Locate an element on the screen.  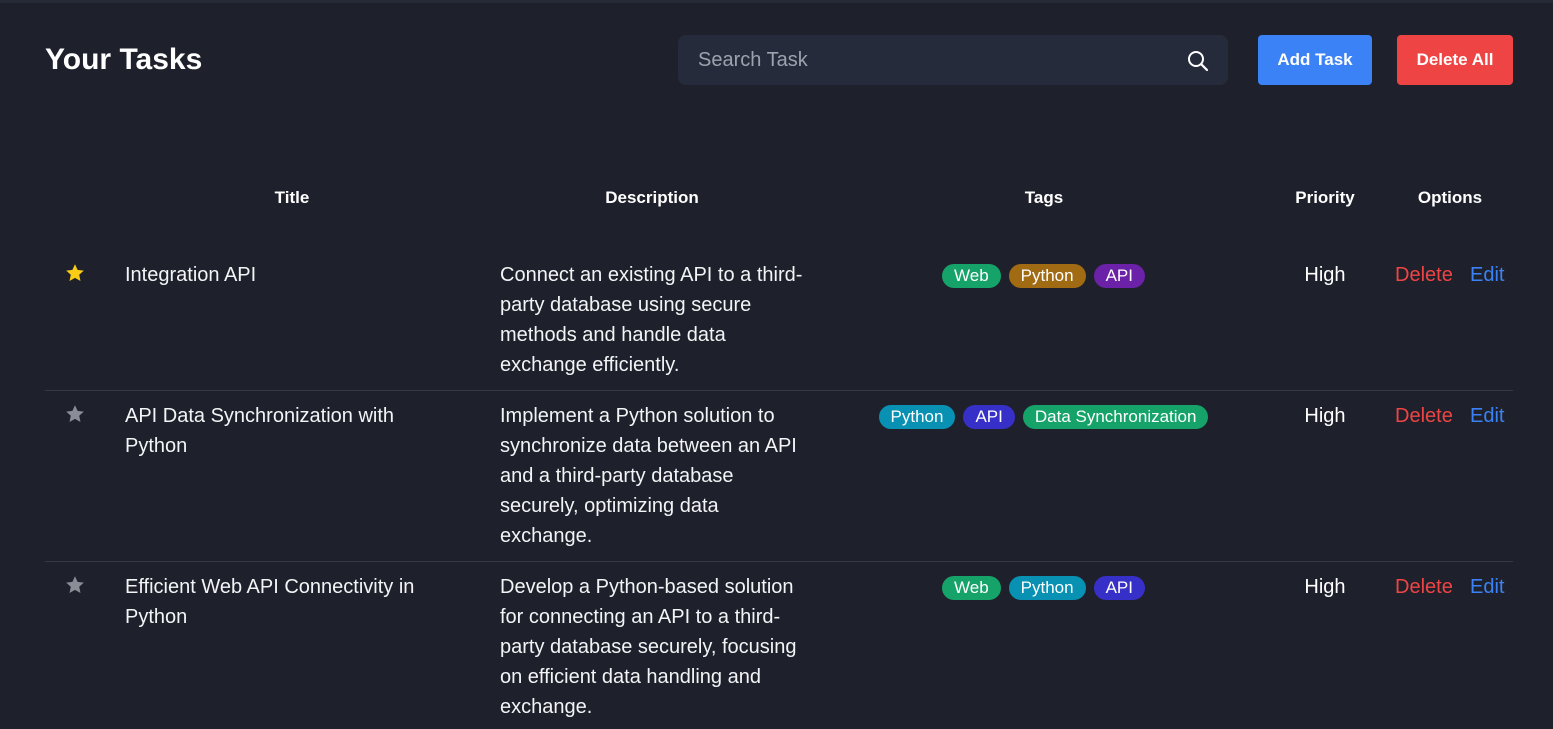
column-header-priority: Priority is located at coordinates (1325, 197).